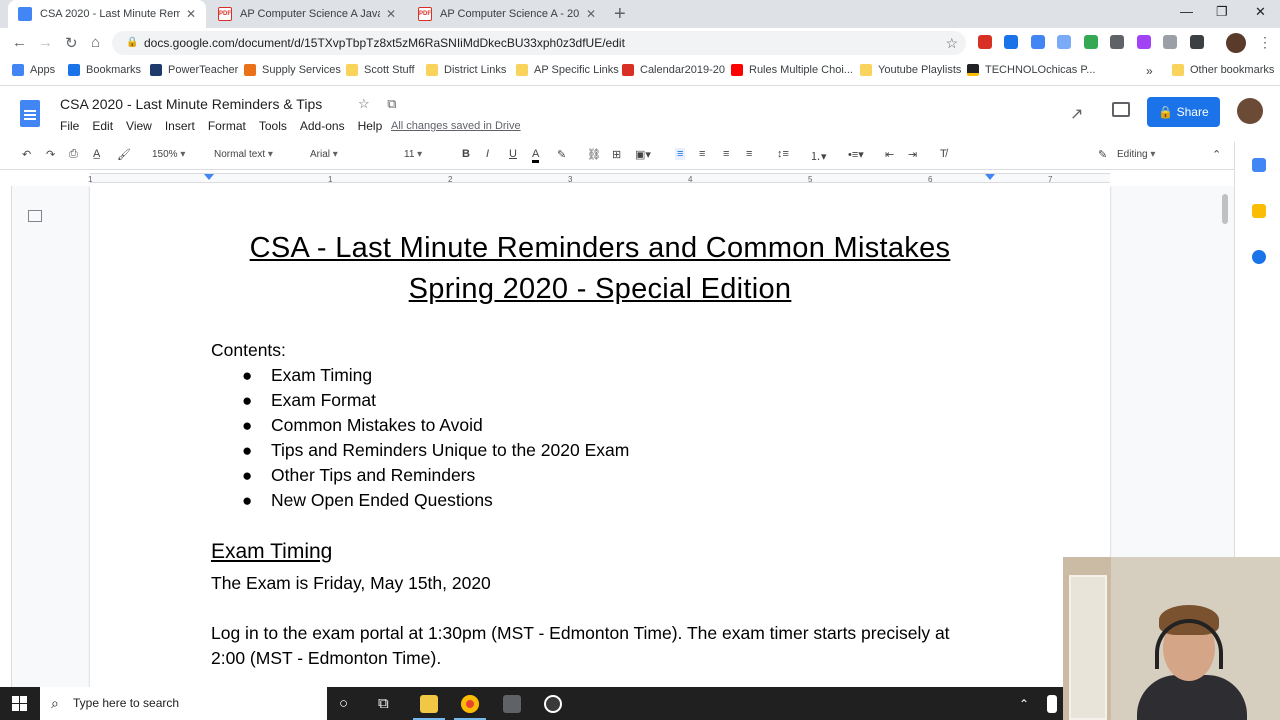  What do you see at coordinates (1197, 42) in the screenshot?
I see `grid-extension-icon` at bounding box center [1197, 42].